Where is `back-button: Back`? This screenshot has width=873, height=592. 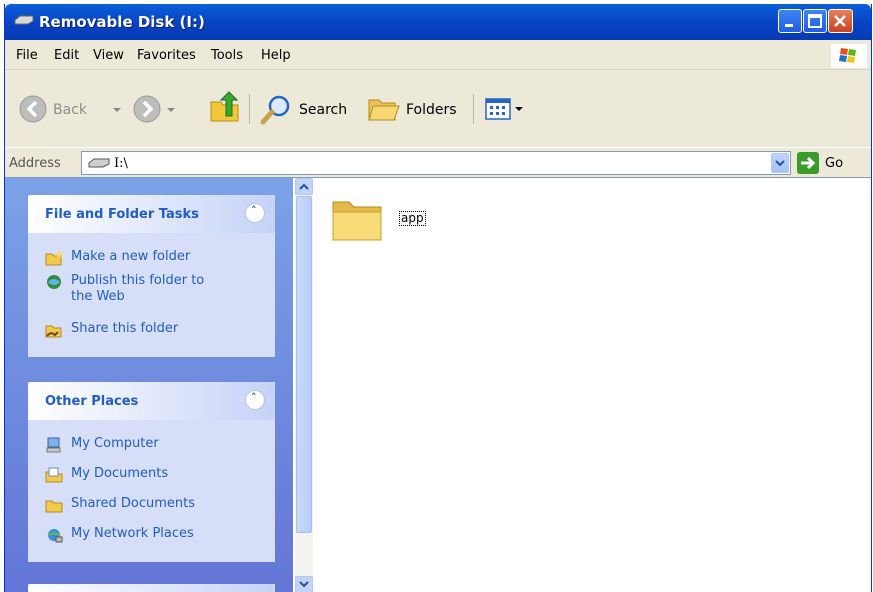
back-button: Back is located at coordinates (70, 110).